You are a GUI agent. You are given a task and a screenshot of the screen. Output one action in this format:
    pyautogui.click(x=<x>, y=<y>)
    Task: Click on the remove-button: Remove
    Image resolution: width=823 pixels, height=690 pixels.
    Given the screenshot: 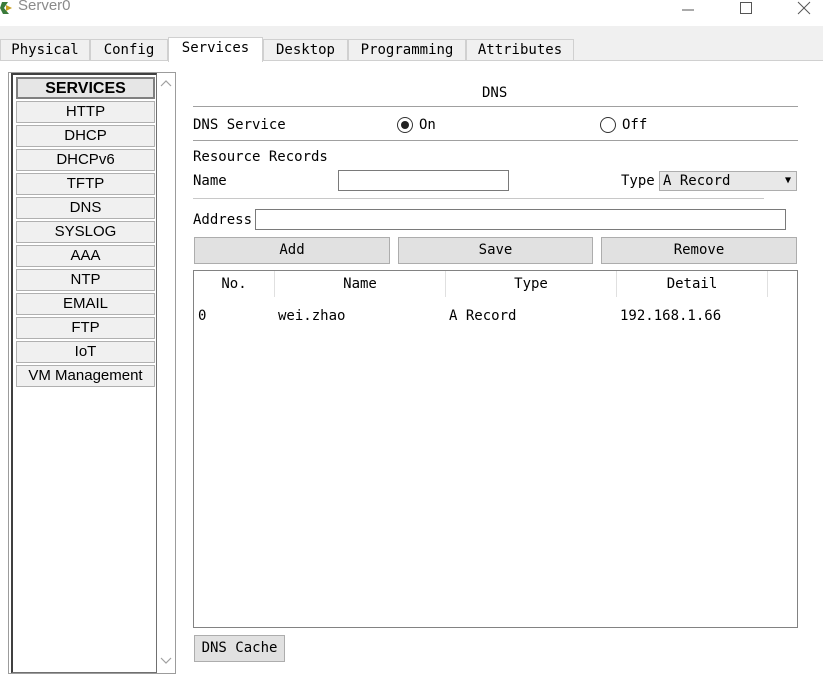 What is the action you would take?
    pyautogui.click(x=699, y=250)
    